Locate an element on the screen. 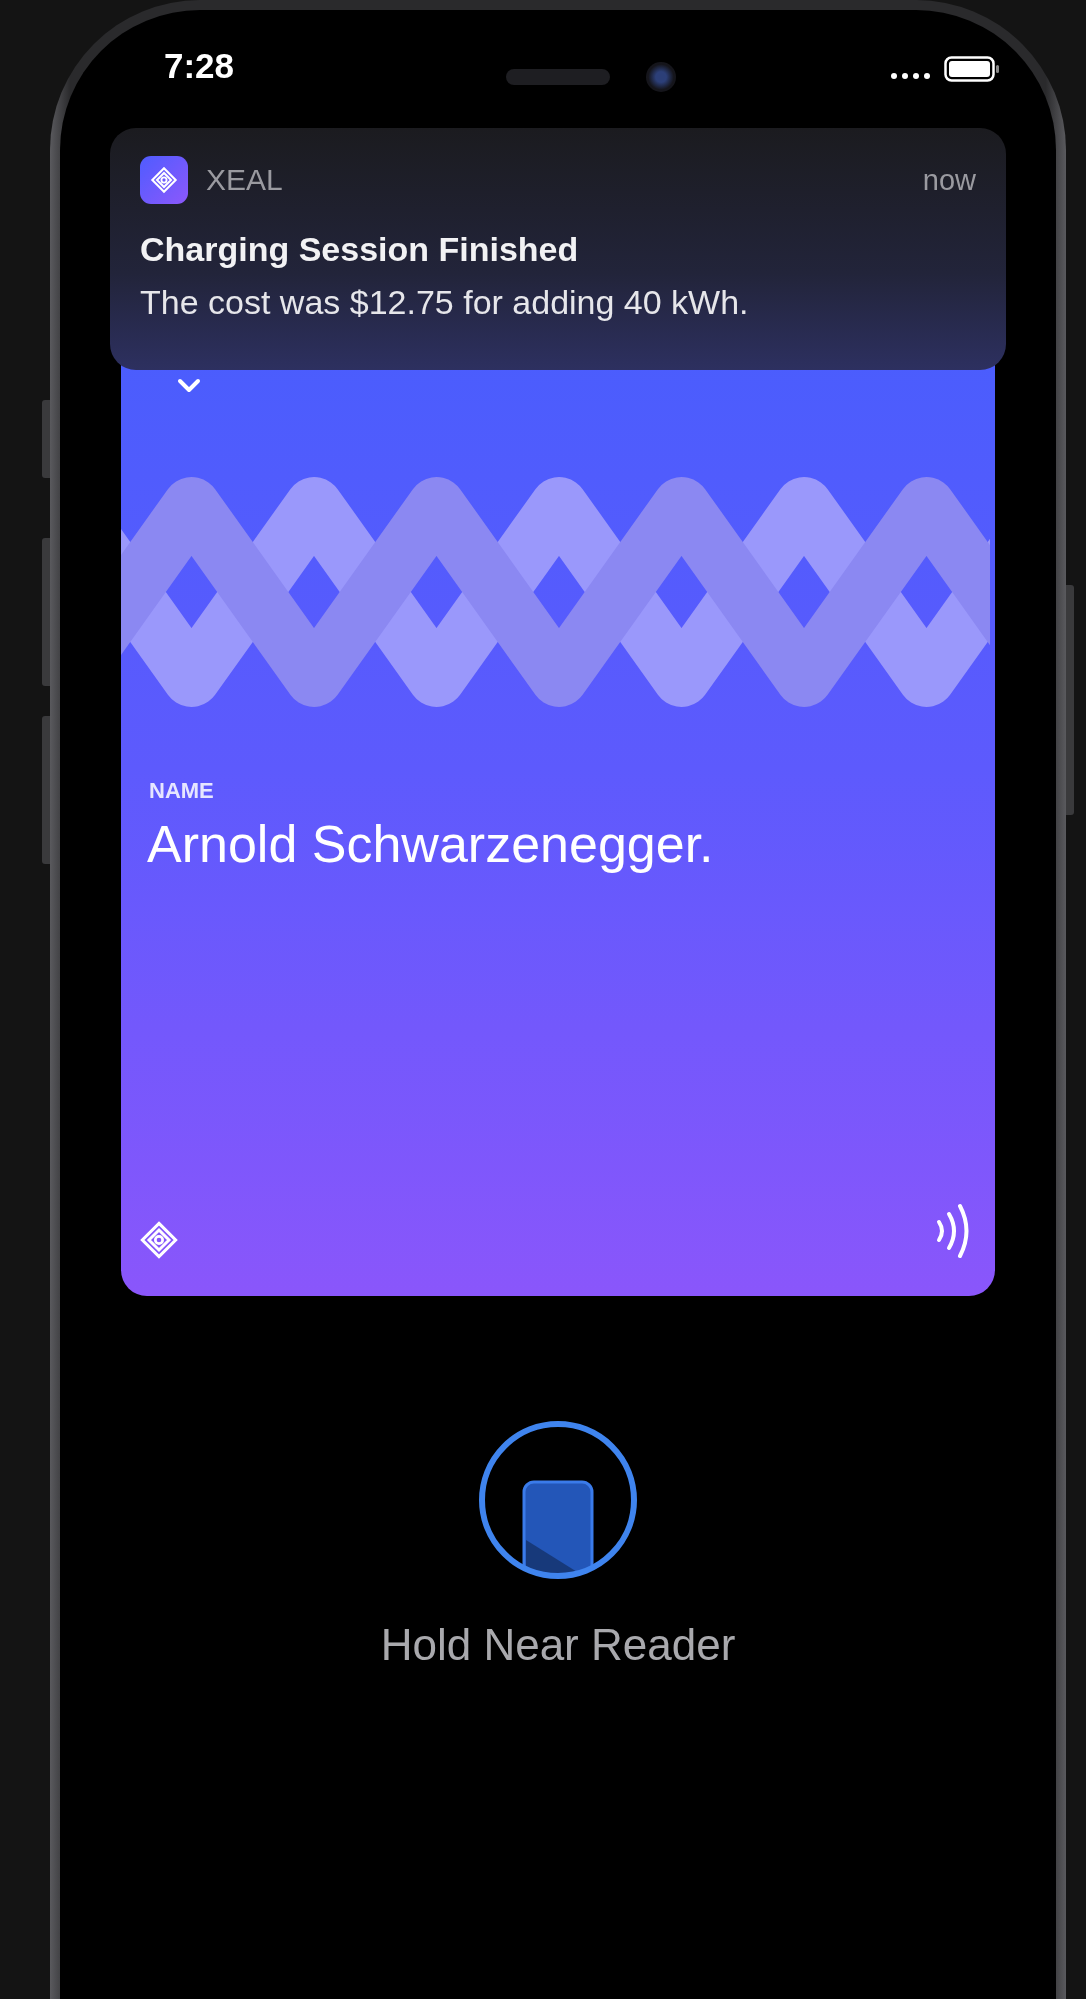 This screenshot has height=1999, width=1086. camera-lens is located at coordinates (661, 77).